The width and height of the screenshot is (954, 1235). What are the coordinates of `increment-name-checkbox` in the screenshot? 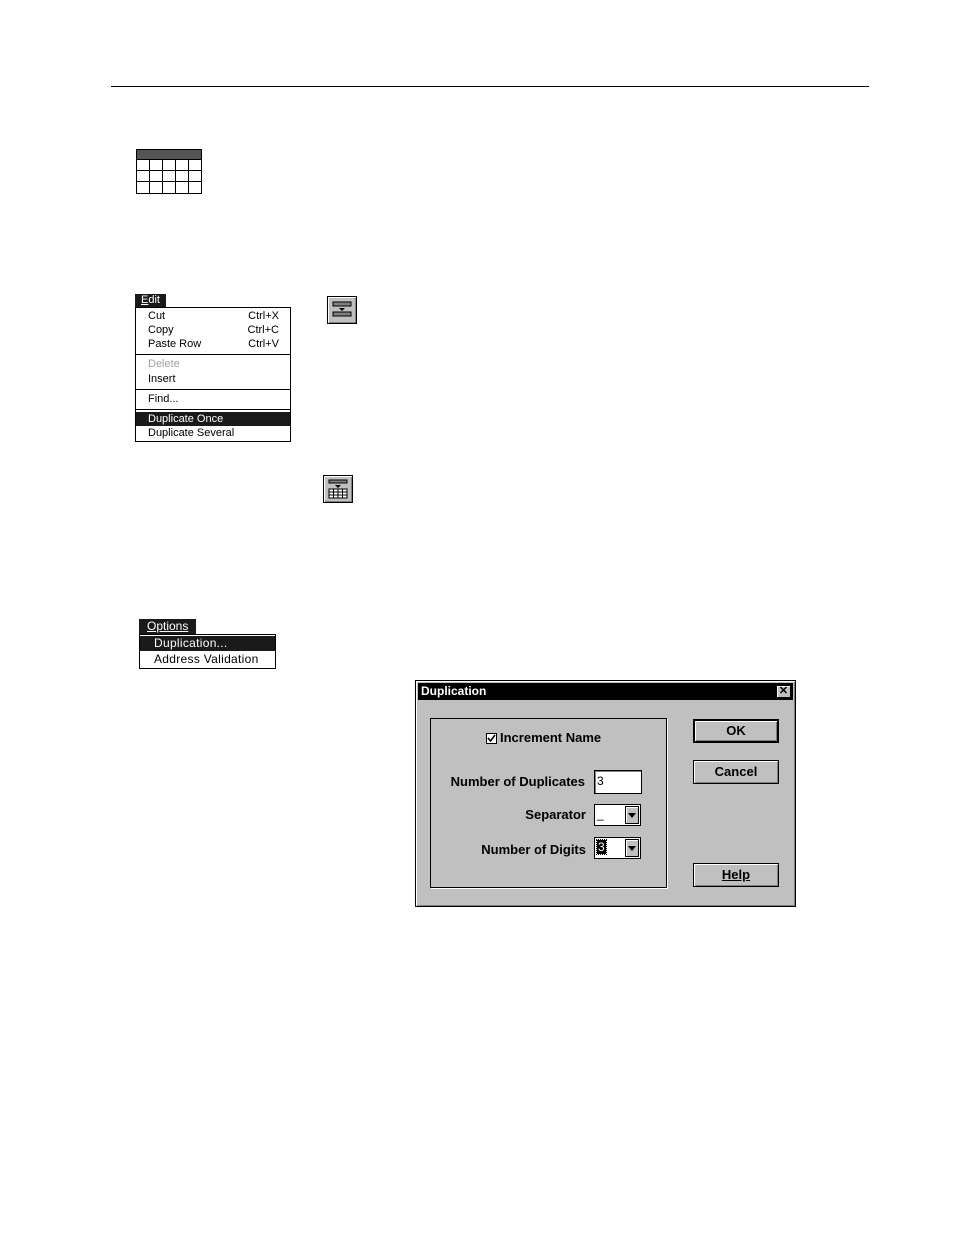 It's located at (491, 738).